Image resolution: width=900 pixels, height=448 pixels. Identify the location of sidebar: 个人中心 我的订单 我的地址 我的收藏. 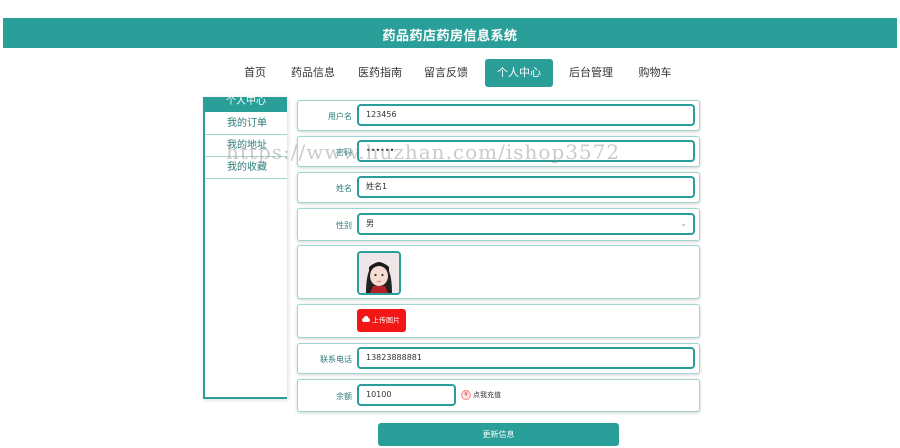
(245, 248).